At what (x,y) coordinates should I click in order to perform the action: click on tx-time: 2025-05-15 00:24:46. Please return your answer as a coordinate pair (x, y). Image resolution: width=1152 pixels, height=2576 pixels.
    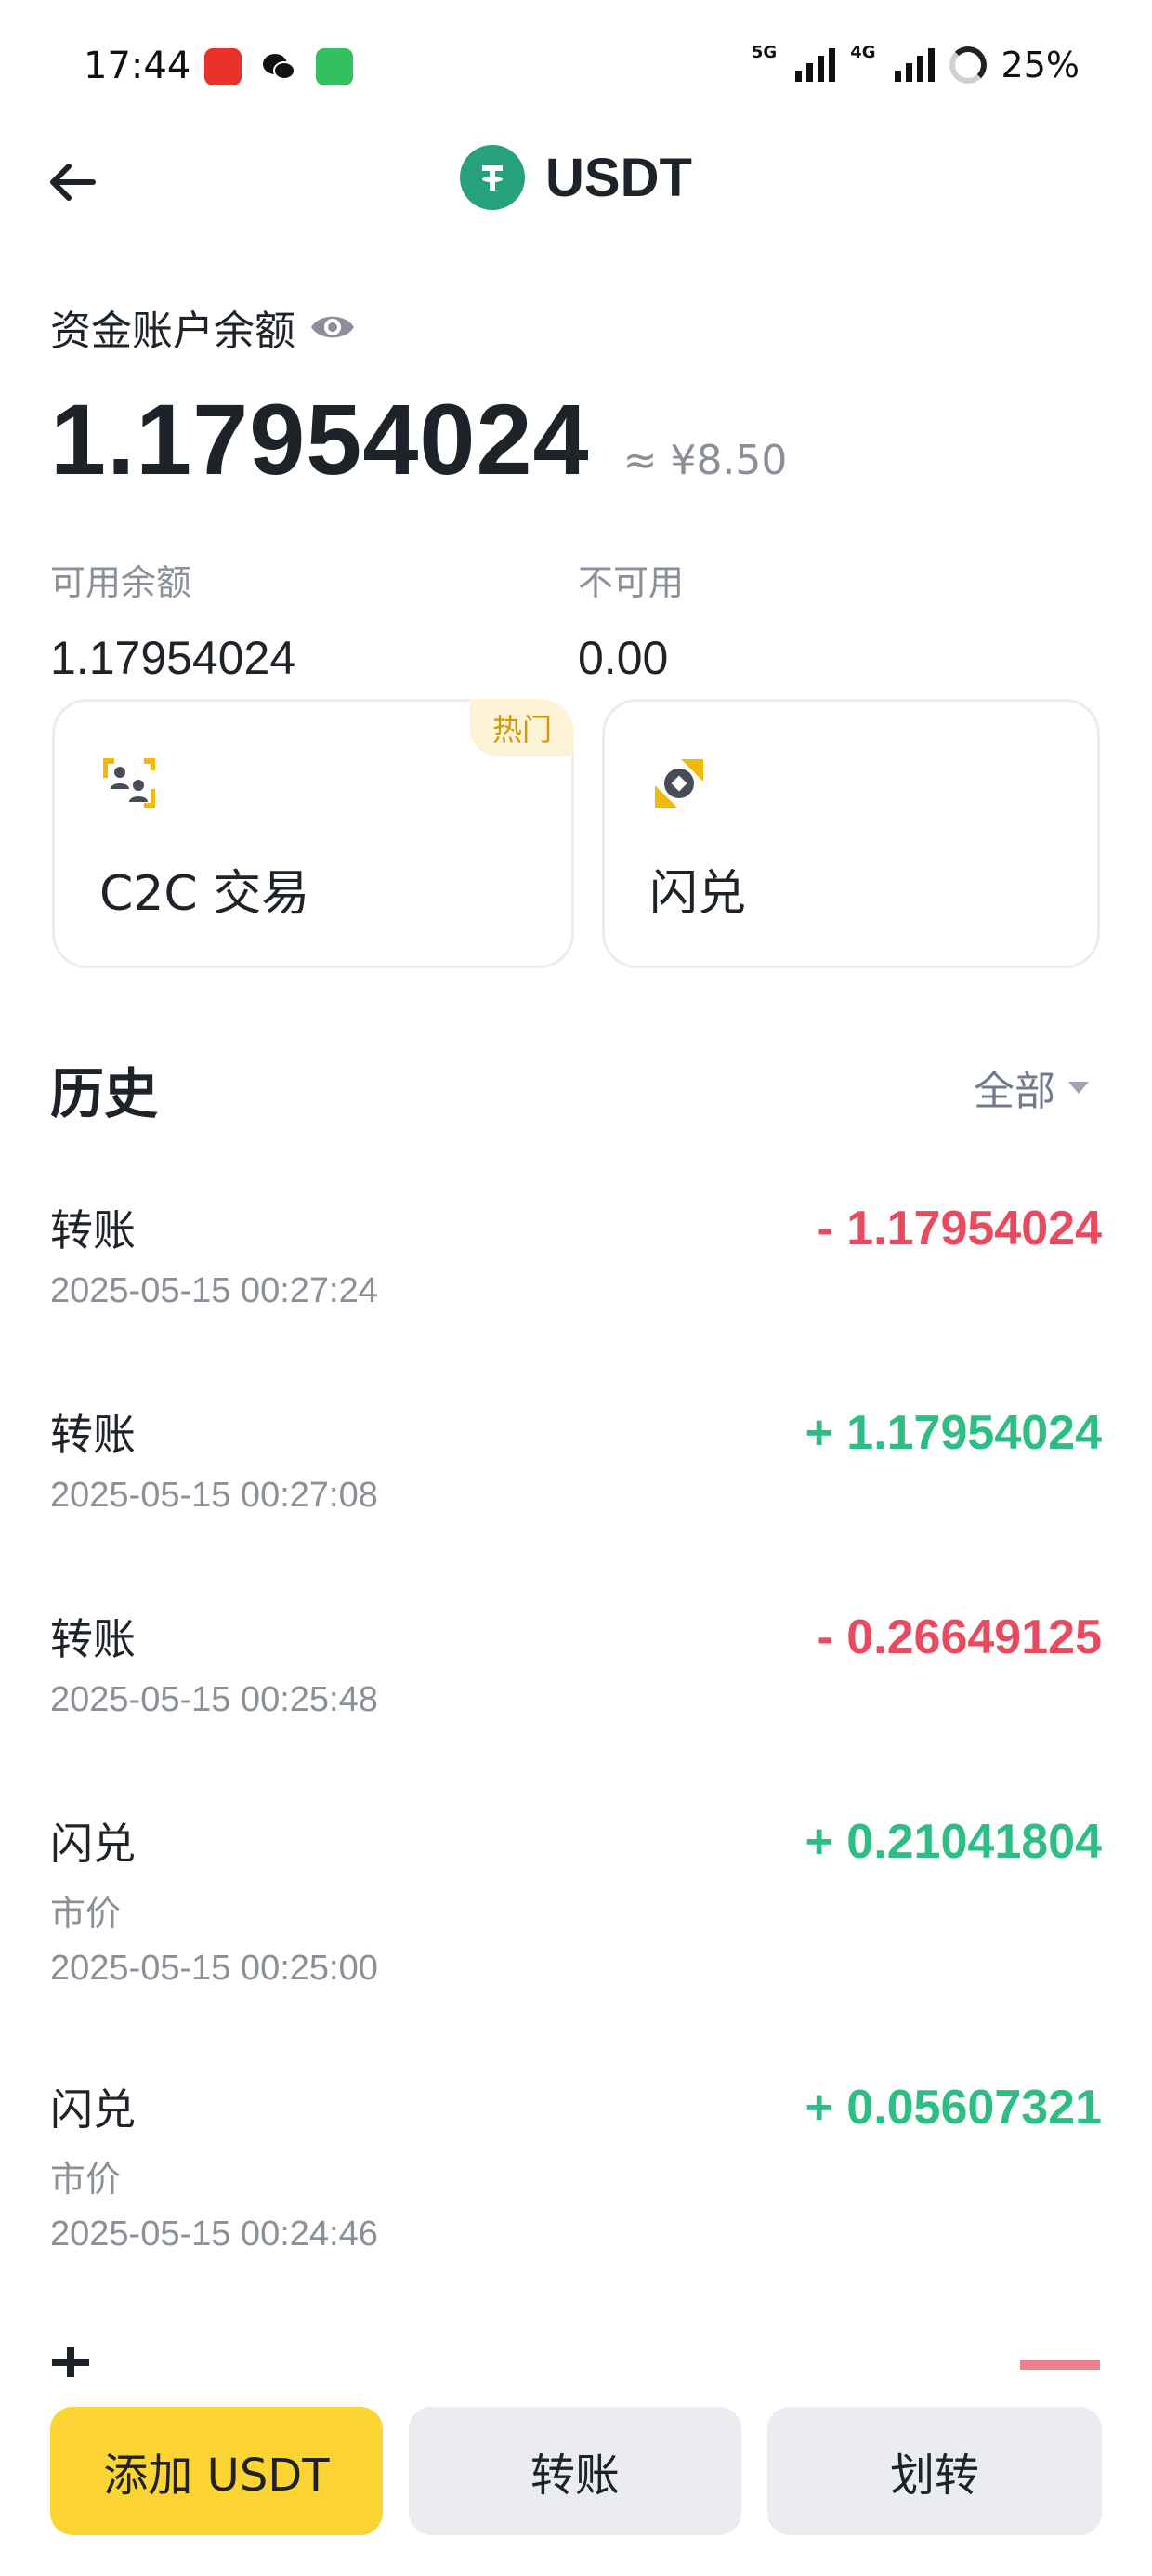
    Looking at the image, I should click on (214, 2234).